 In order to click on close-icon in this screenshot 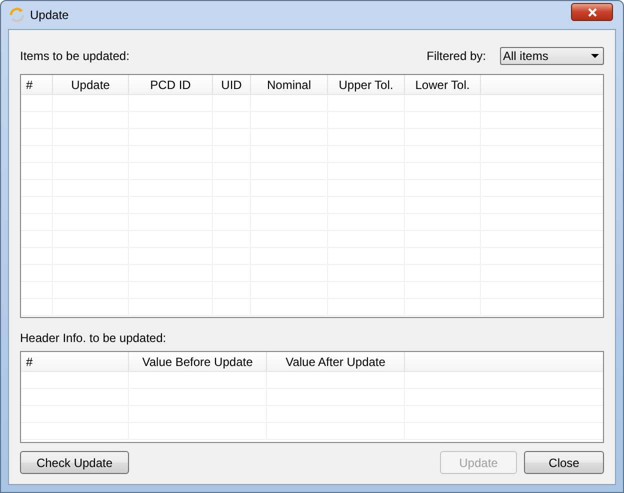, I will do `click(592, 12)`.